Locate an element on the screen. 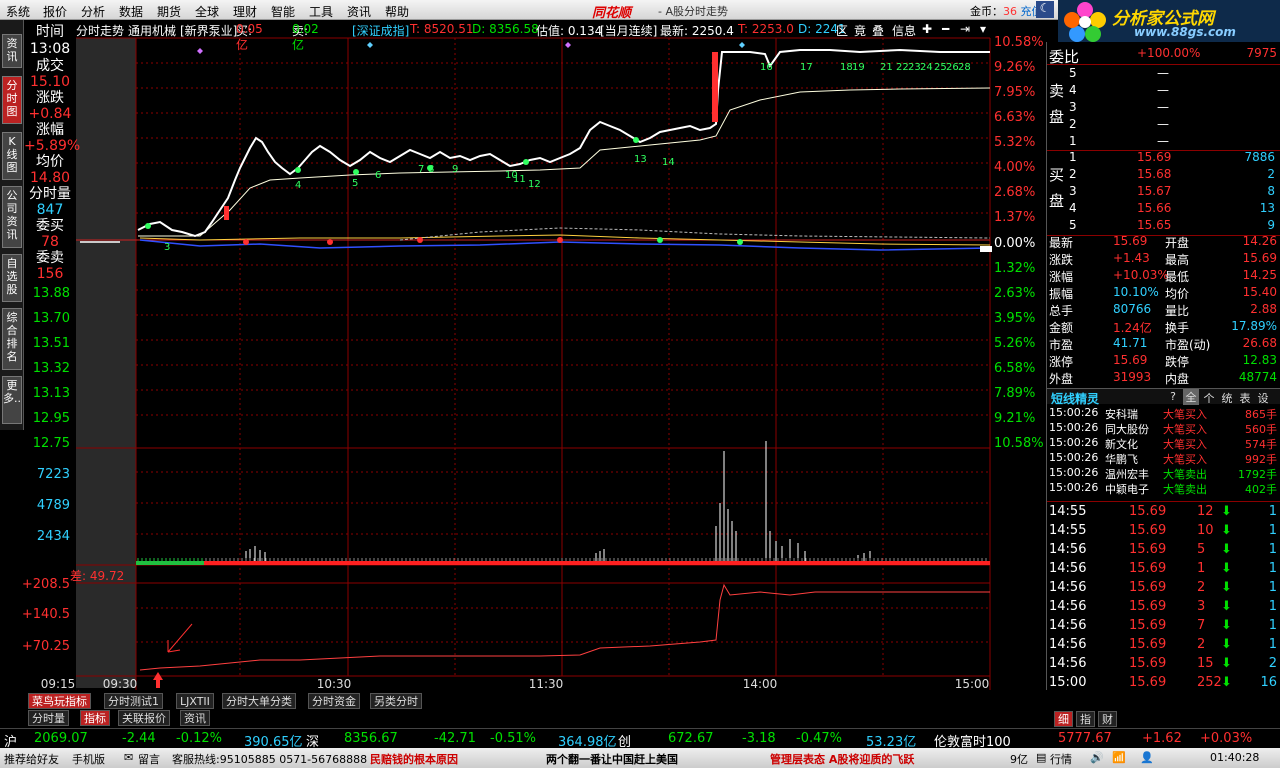  menu-futures: 期货 is located at coordinates (169, 11).